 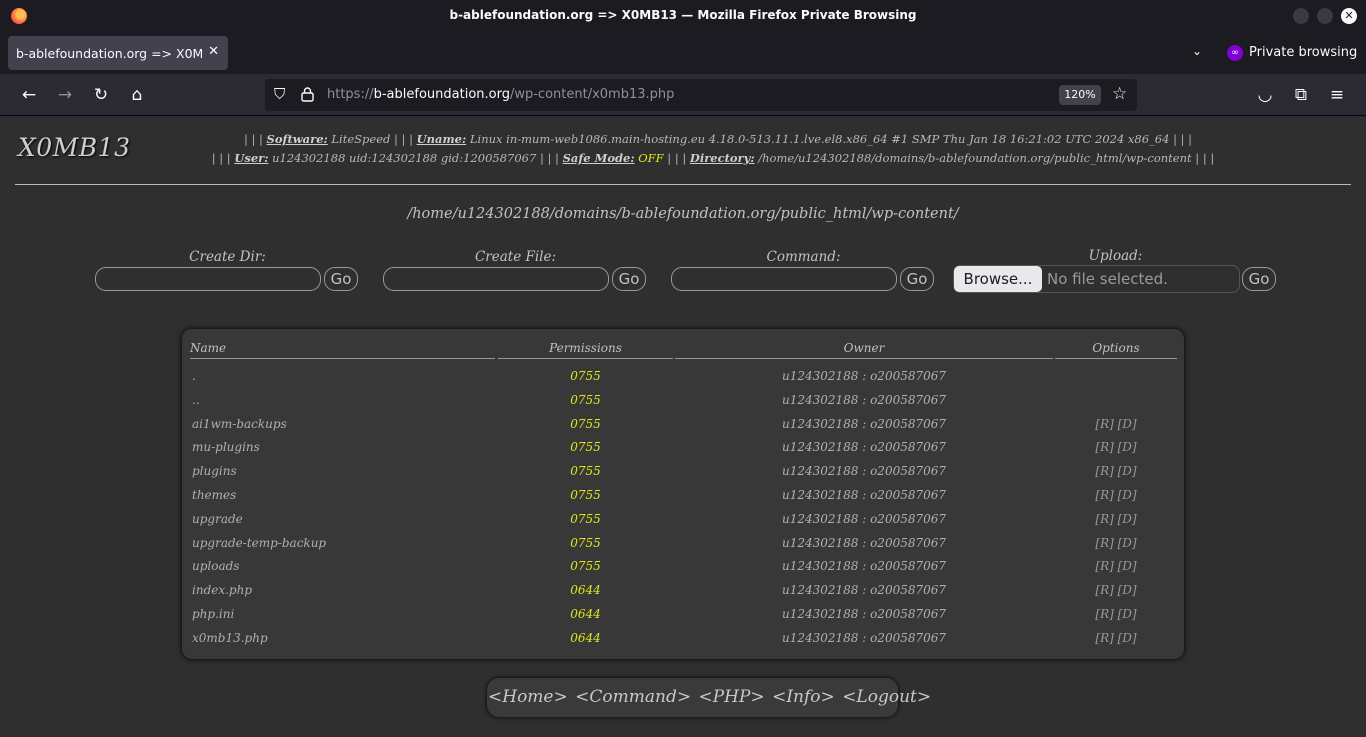 What do you see at coordinates (213, 614) in the screenshot?
I see `file-name-link: php.ini` at bounding box center [213, 614].